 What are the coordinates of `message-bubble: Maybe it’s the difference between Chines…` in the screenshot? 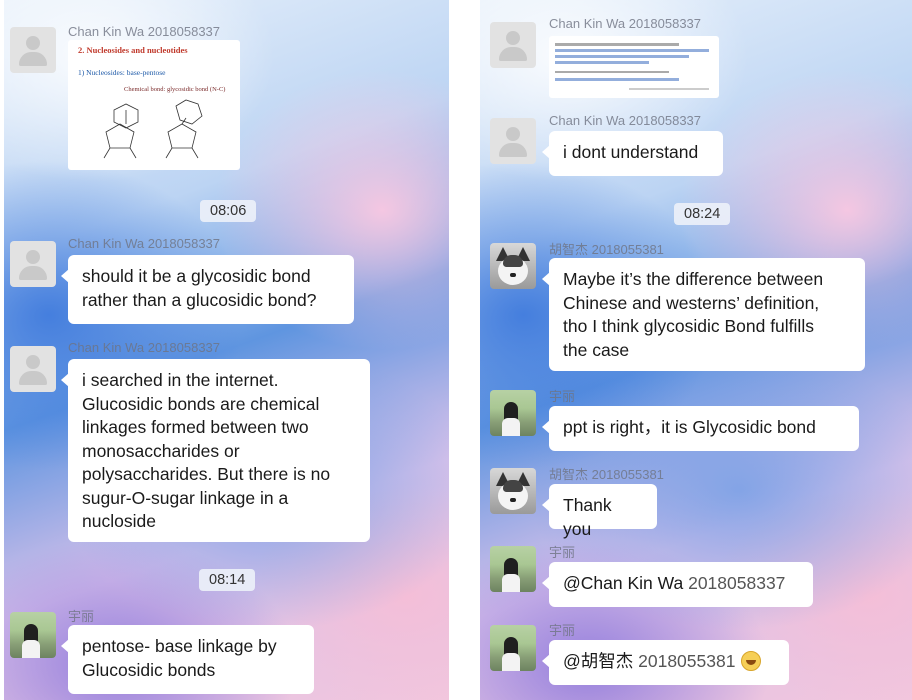 It's located at (703, 314).